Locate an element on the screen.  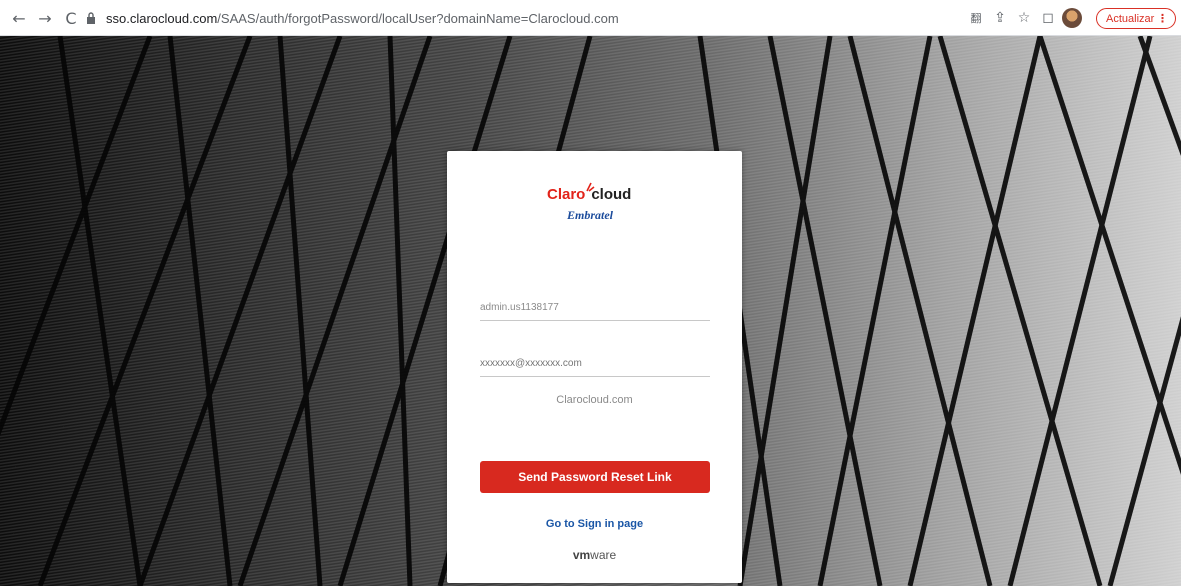
update-label: Actualizar is located at coordinates (1130, 18).